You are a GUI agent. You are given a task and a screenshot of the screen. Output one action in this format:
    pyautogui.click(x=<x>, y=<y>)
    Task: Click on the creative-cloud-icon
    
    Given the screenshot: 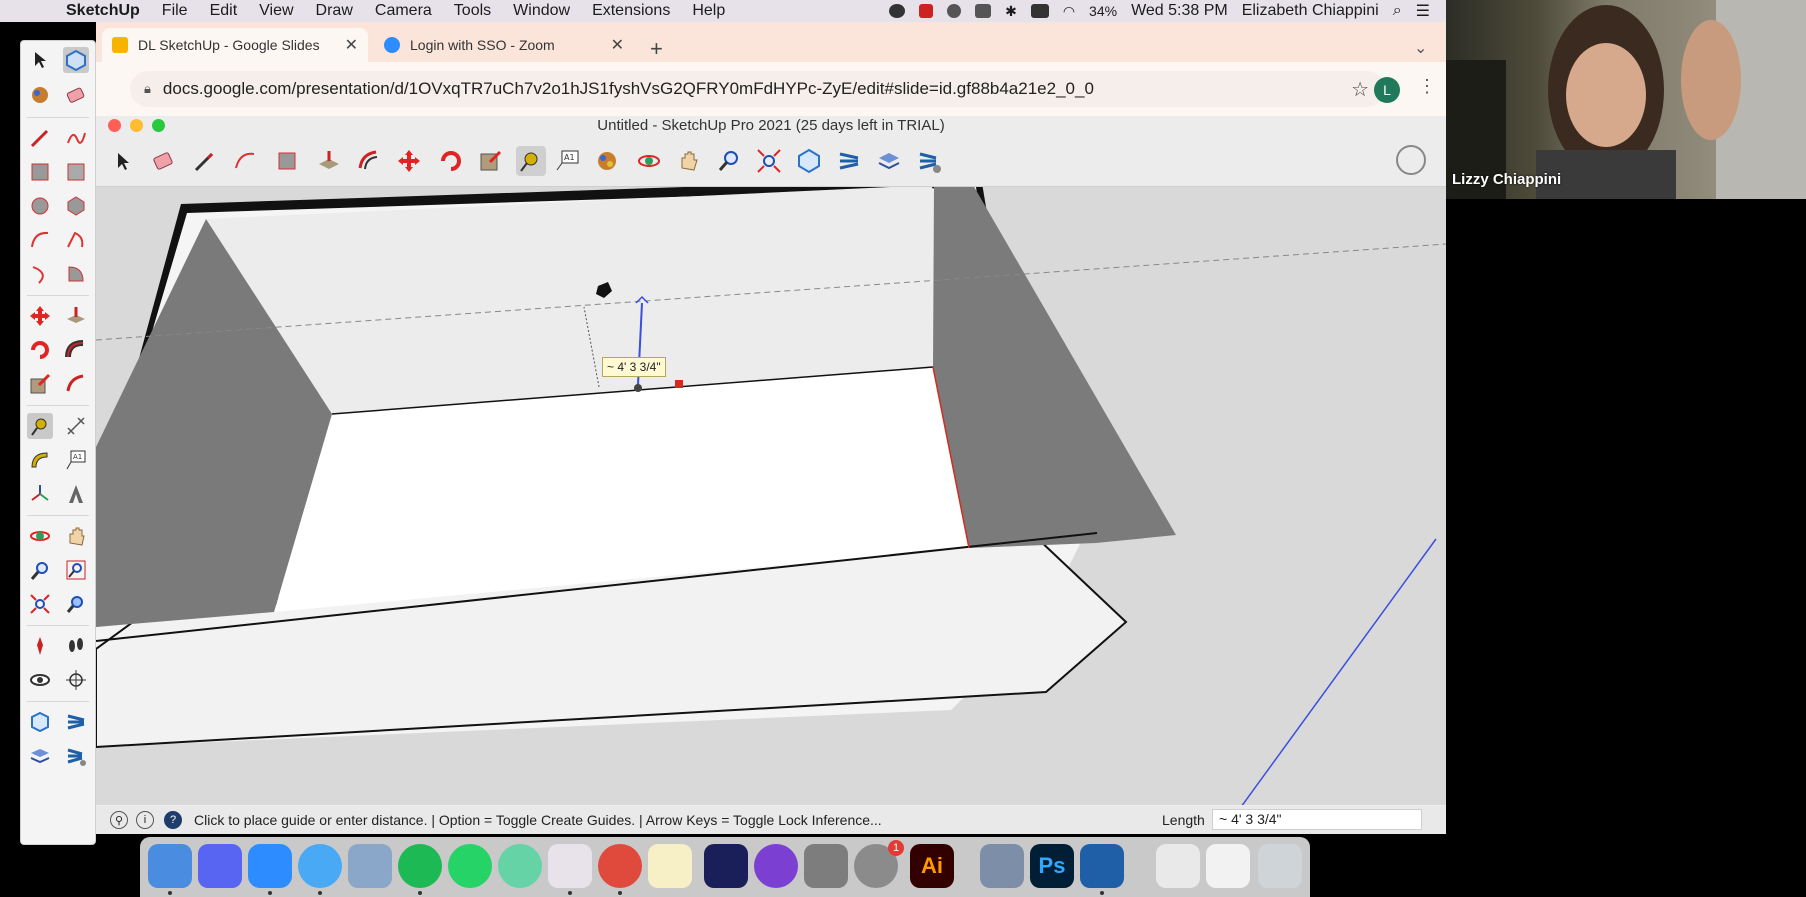 What is the action you would take?
    pyautogui.click(x=897, y=11)
    